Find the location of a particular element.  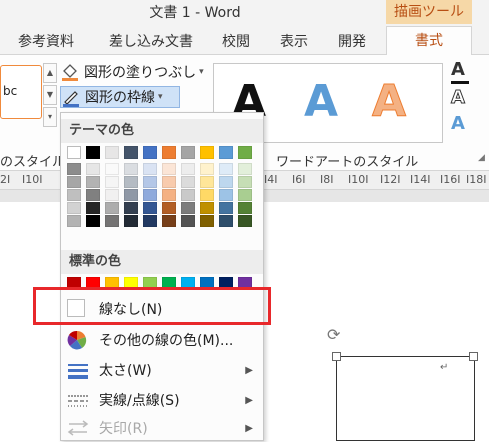

weight-label: 太さ(W) is located at coordinates (125, 371).